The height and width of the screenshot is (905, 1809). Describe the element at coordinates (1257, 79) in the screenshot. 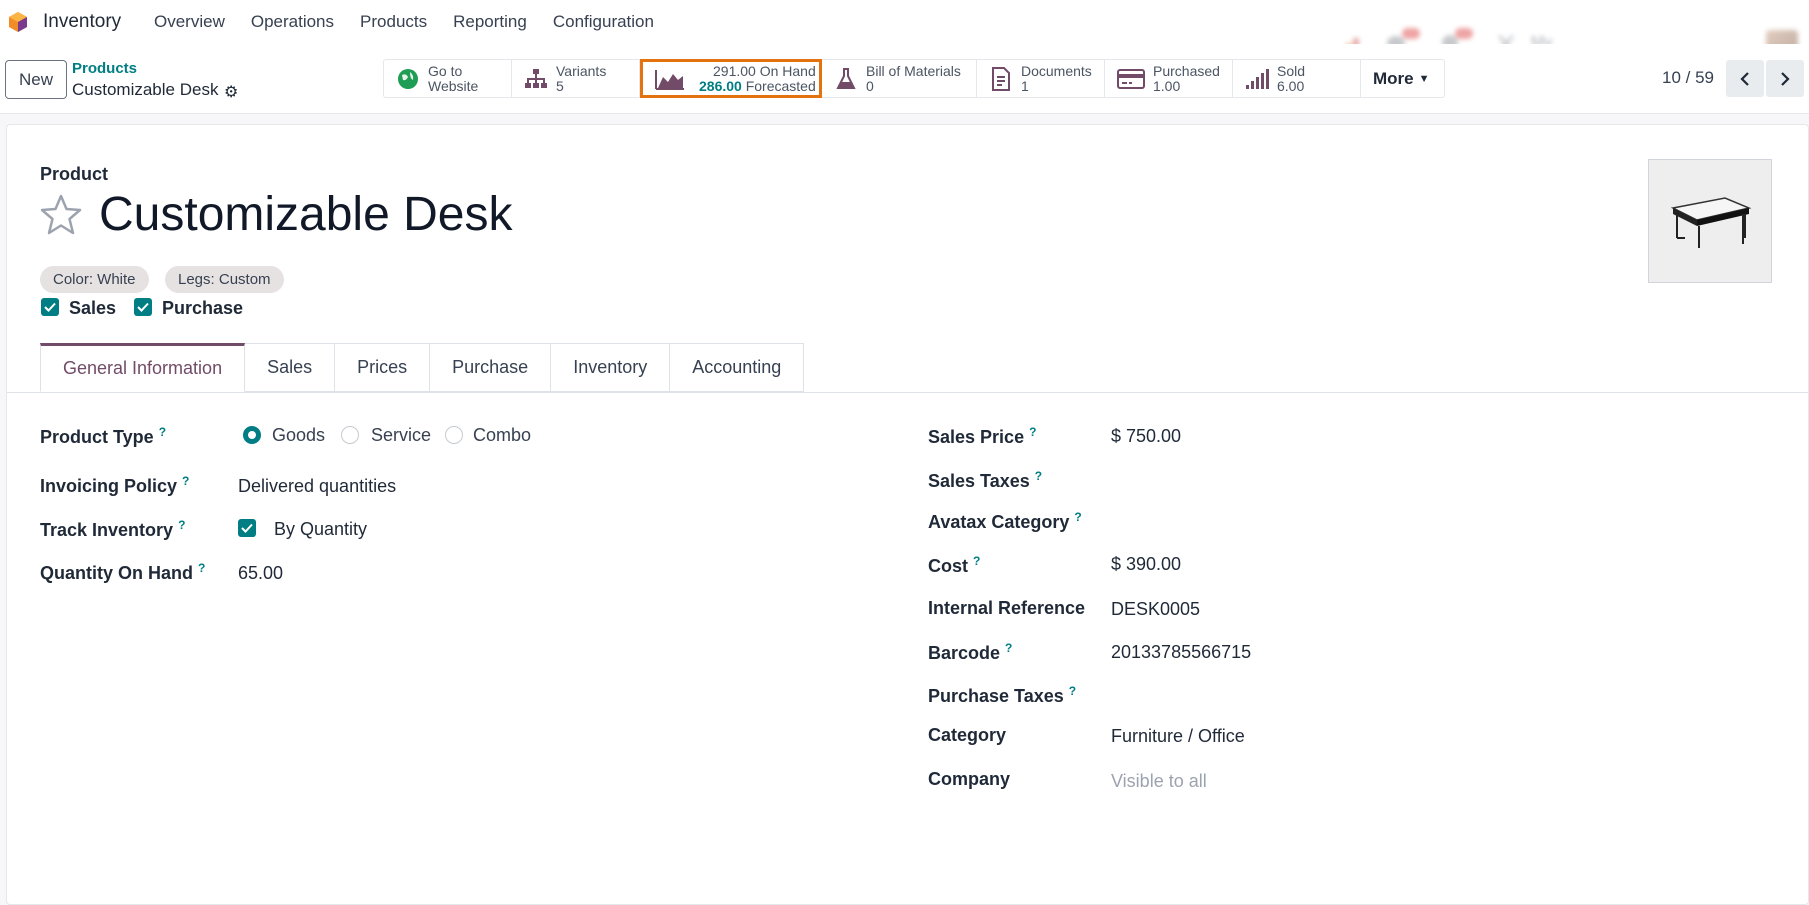

I see `signal-icon` at that location.